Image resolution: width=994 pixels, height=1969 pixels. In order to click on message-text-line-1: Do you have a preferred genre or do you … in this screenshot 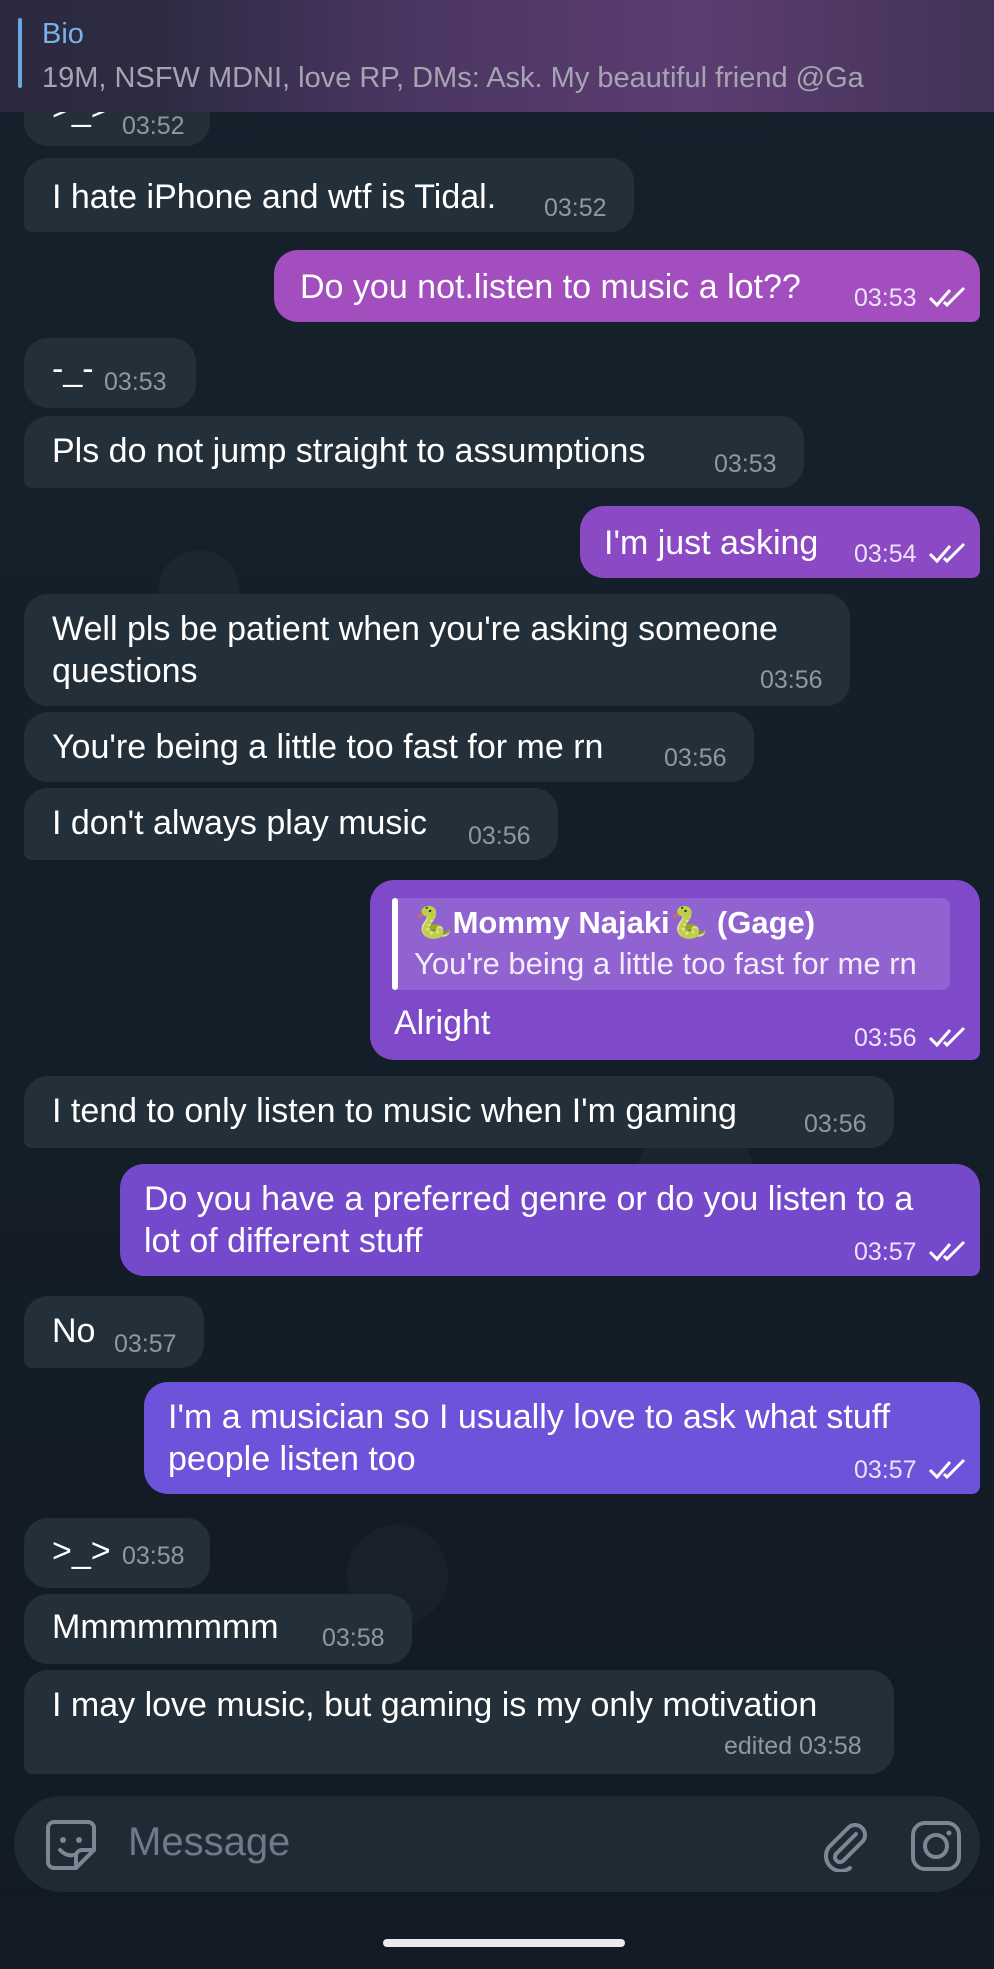, I will do `click(529, 1199)`.